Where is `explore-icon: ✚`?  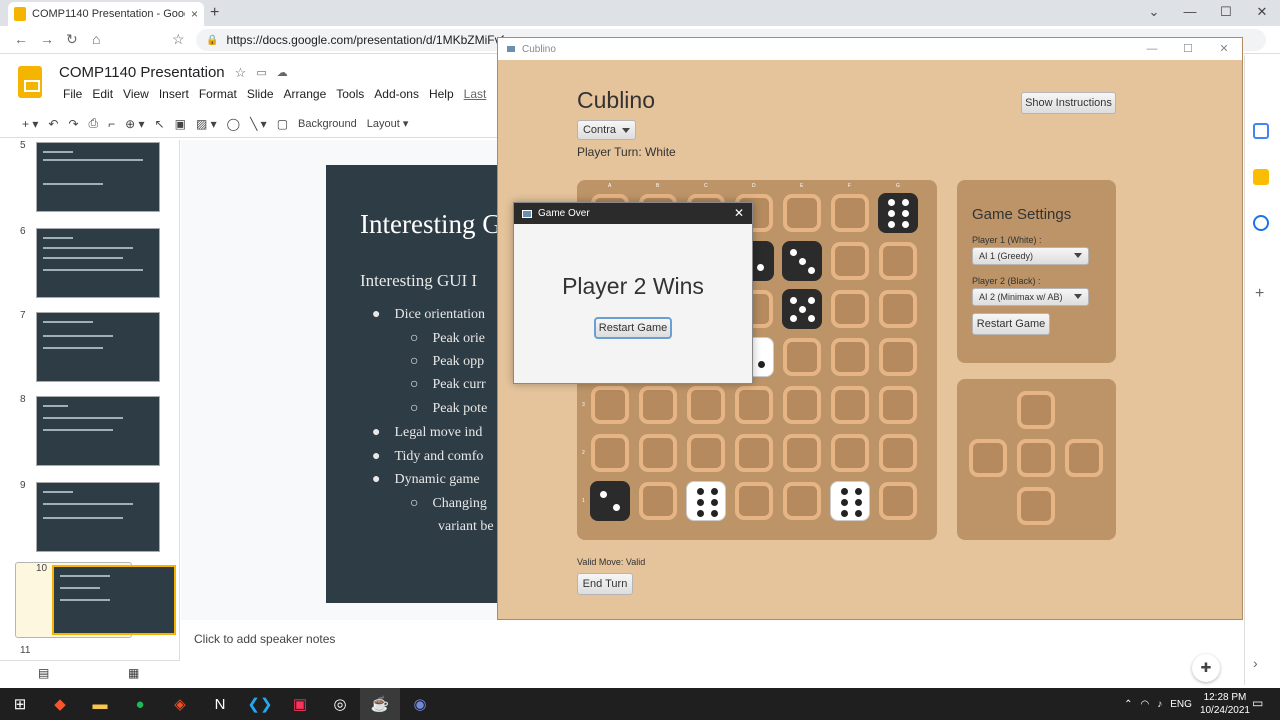
explore-icon: ✚ is located at coordinates (1206, 668).